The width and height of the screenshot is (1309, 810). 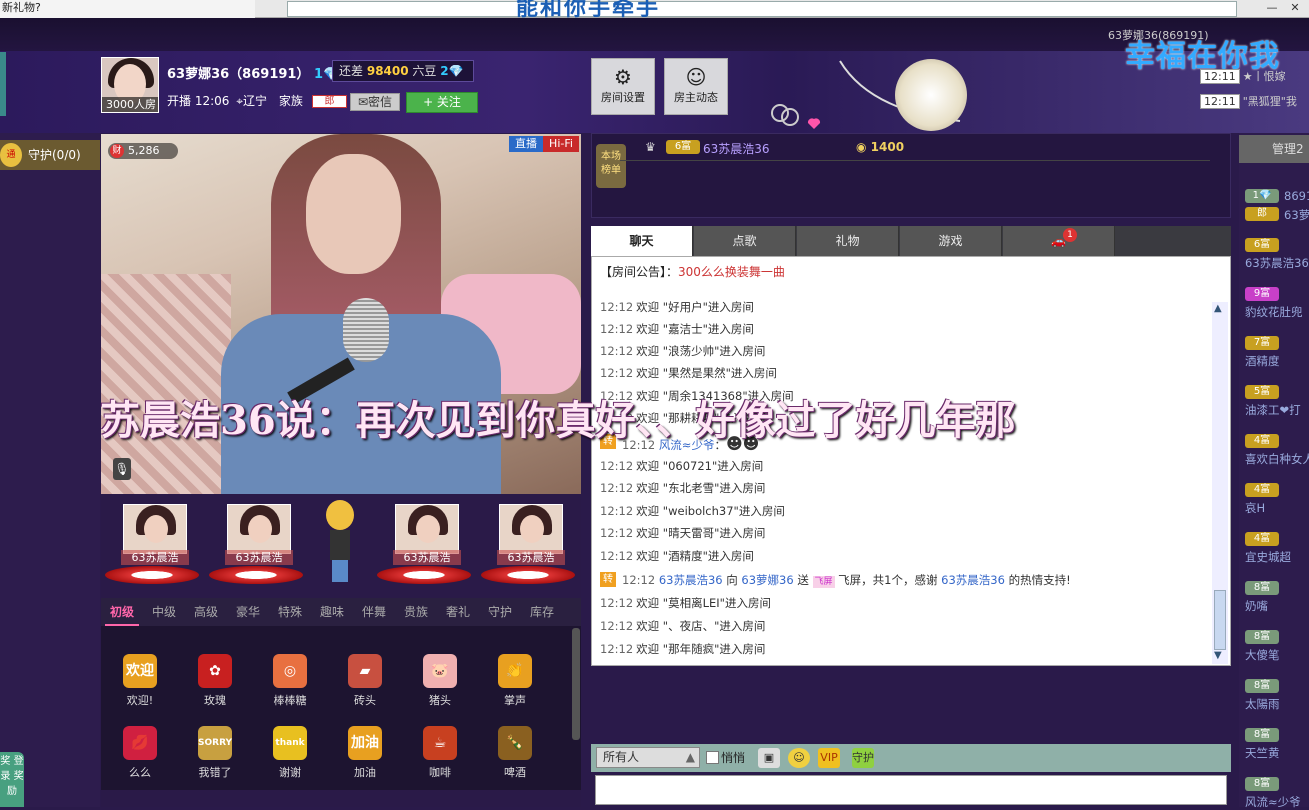 What do you see at coordinates (863, 758) in the screenshot?
I see `guard-chat-icon: 守护` at bounding box center [863, 758].